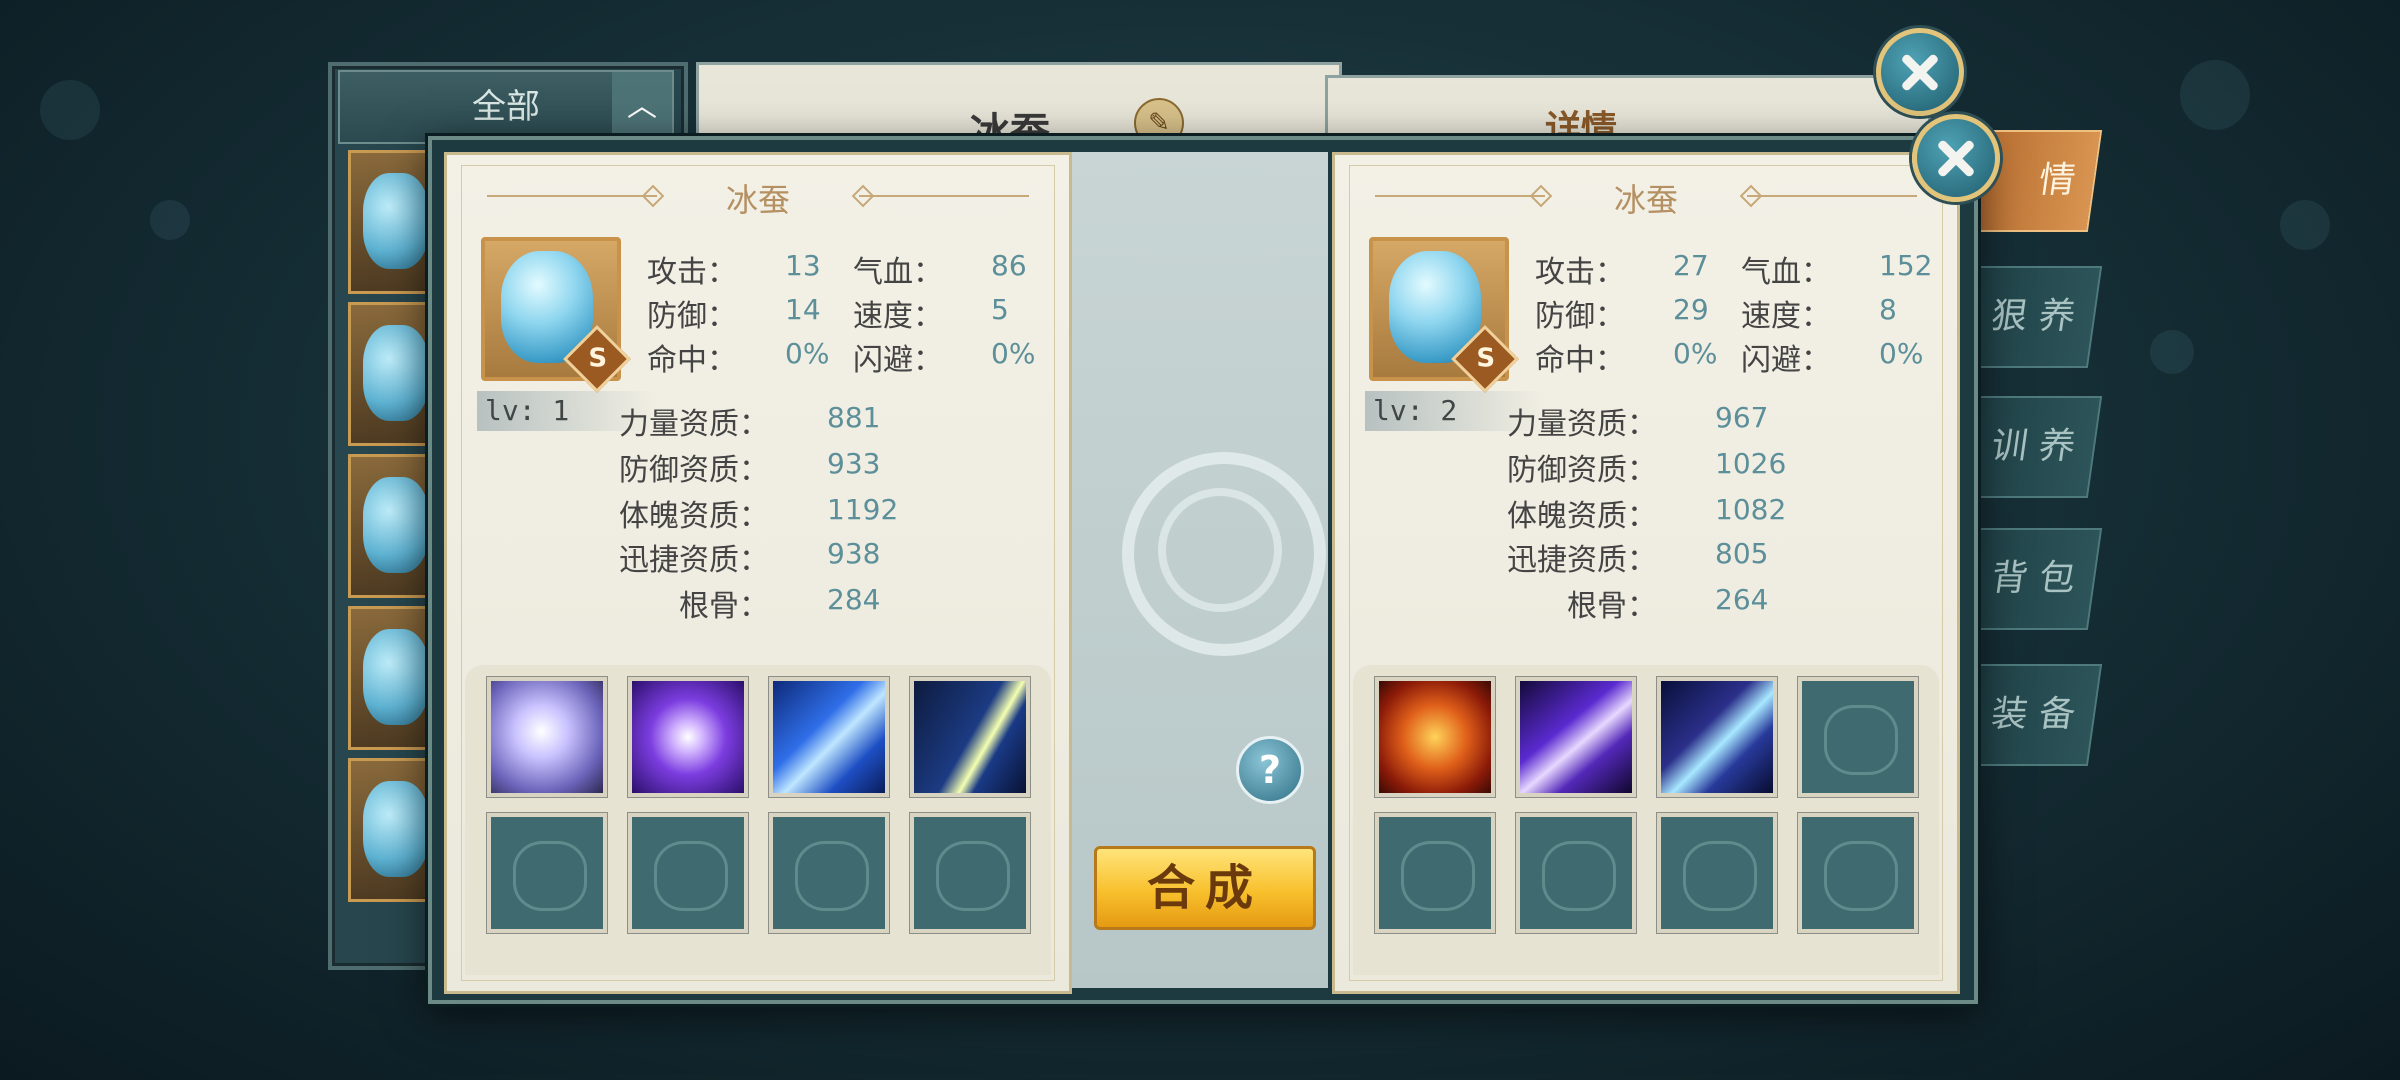 The height and width of the screenshot is (1080, 2400). Describe the element at coordinates (2030, 317) in the screenshot. I see `tab-nurture: 狠 养` at that location.